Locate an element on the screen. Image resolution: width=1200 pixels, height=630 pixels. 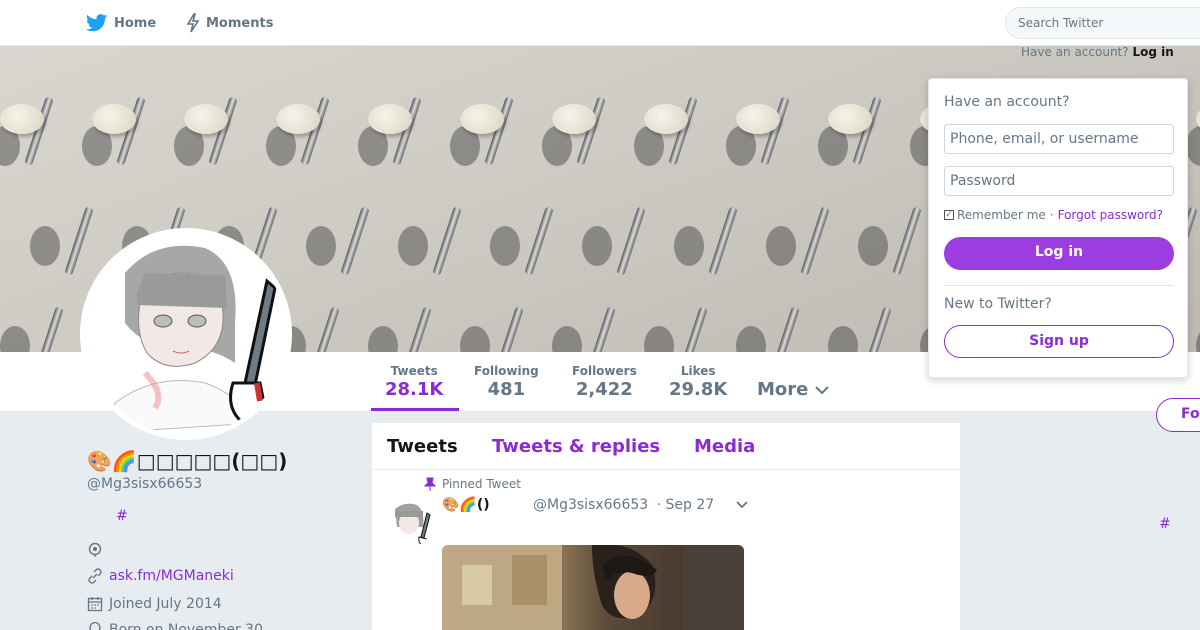
forgot-password-link: Forgot password? is located at coordinates (1110, 215).